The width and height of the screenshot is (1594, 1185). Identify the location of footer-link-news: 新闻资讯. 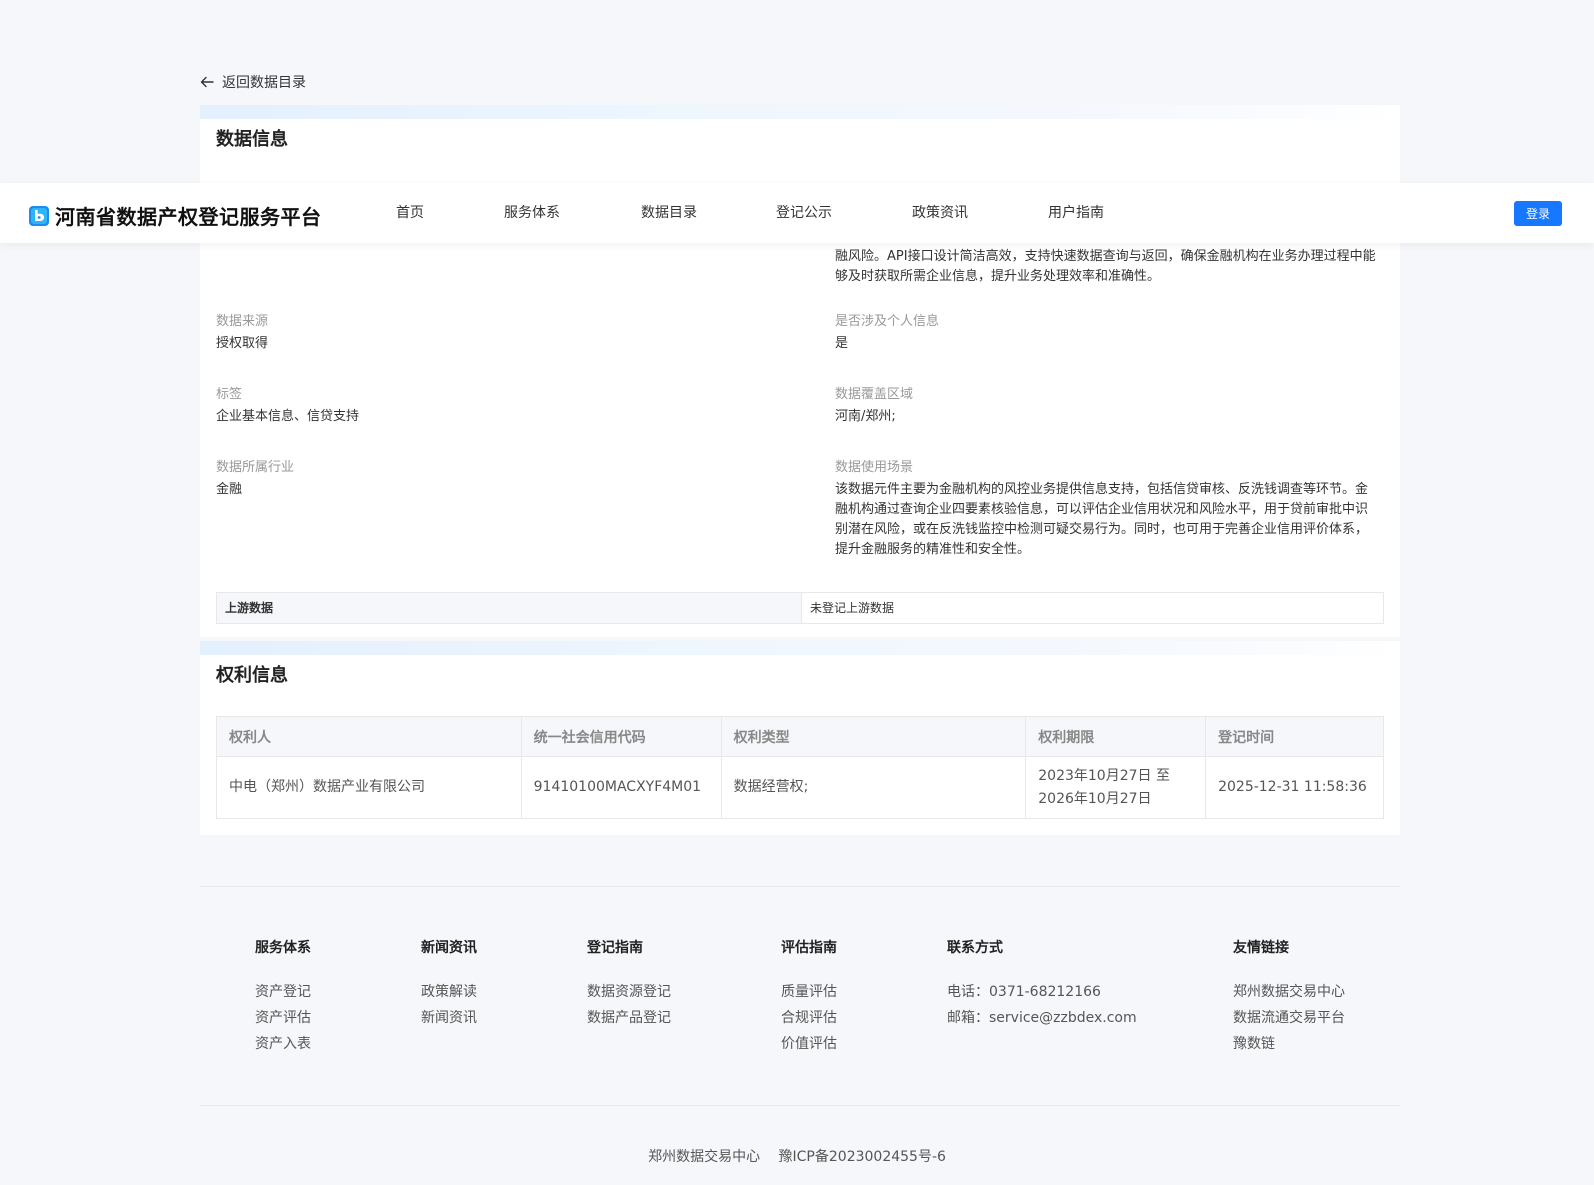
(449, 1018).